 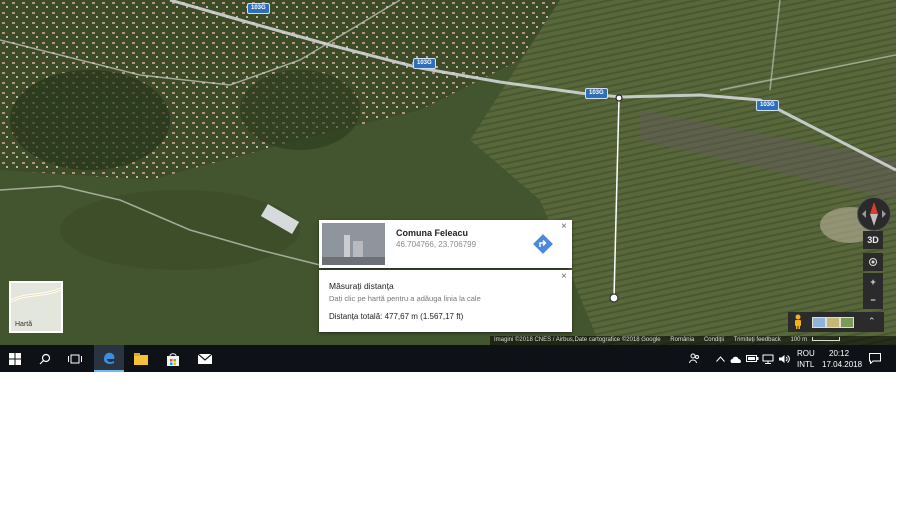 I want to click on 3d-toggle-button: 3D, so click(x=873, y=240).